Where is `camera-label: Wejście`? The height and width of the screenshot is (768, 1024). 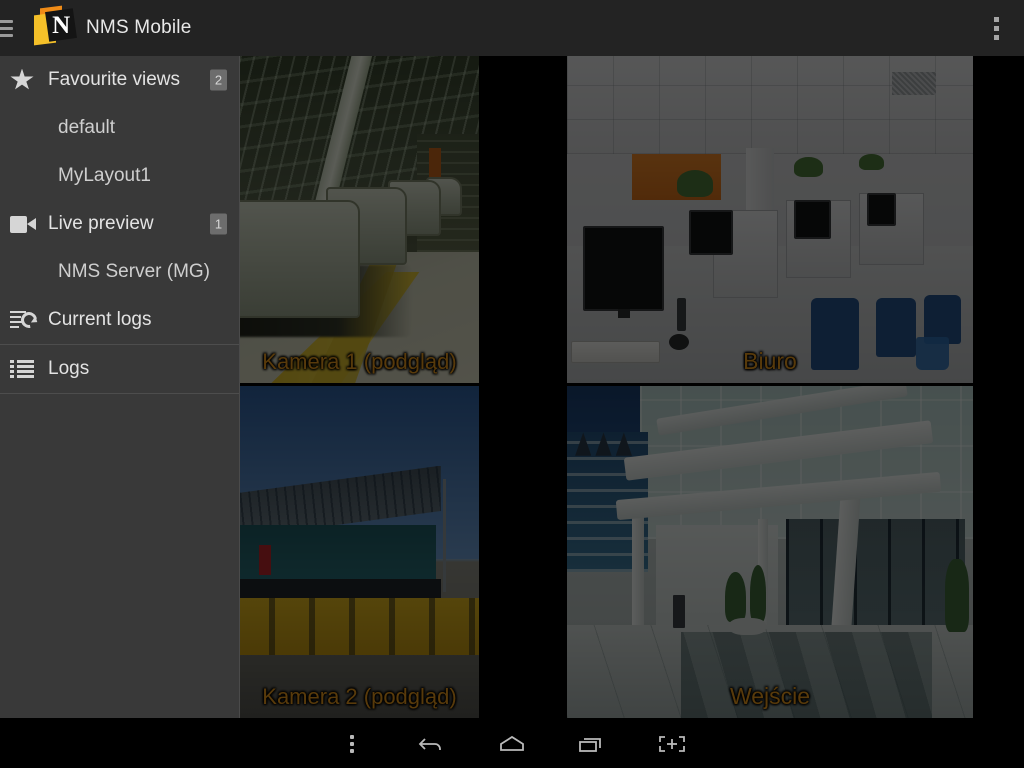 camera-label: Wejście is located at coordinates (770, 696).